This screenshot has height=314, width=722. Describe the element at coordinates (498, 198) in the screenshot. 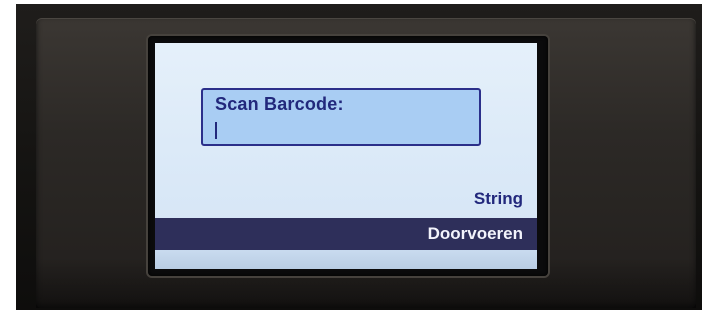

I see `input-mode-label: String` at that location.